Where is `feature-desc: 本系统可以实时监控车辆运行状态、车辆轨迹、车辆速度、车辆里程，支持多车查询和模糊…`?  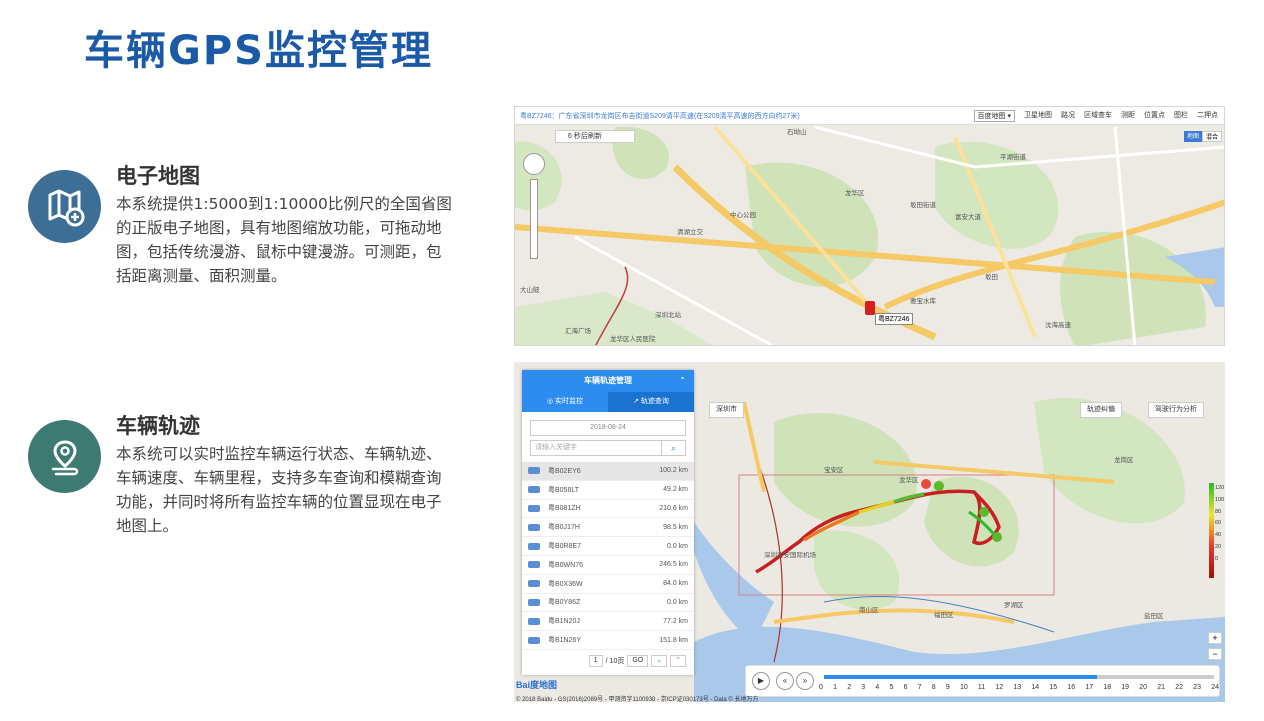 feature-desc: 本系统可以实时监控车辆运行状态、车辆轨迹、车辆速度、车辆里程，支持多车查询和模糊… is located at coordinates (279, 490).